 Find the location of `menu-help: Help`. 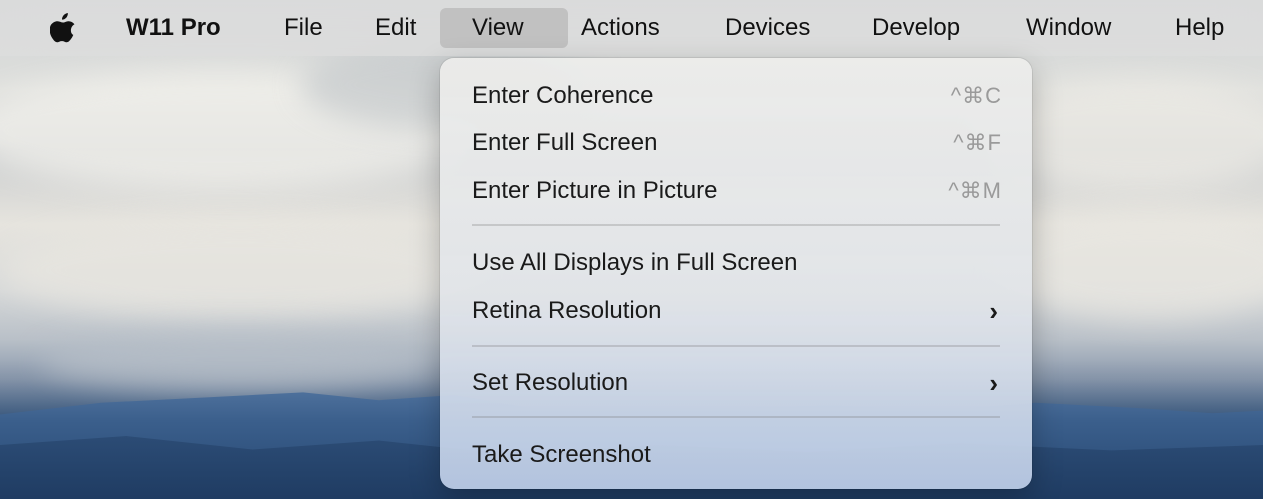

menu-help: Help is located at coordinates (1199, 28).